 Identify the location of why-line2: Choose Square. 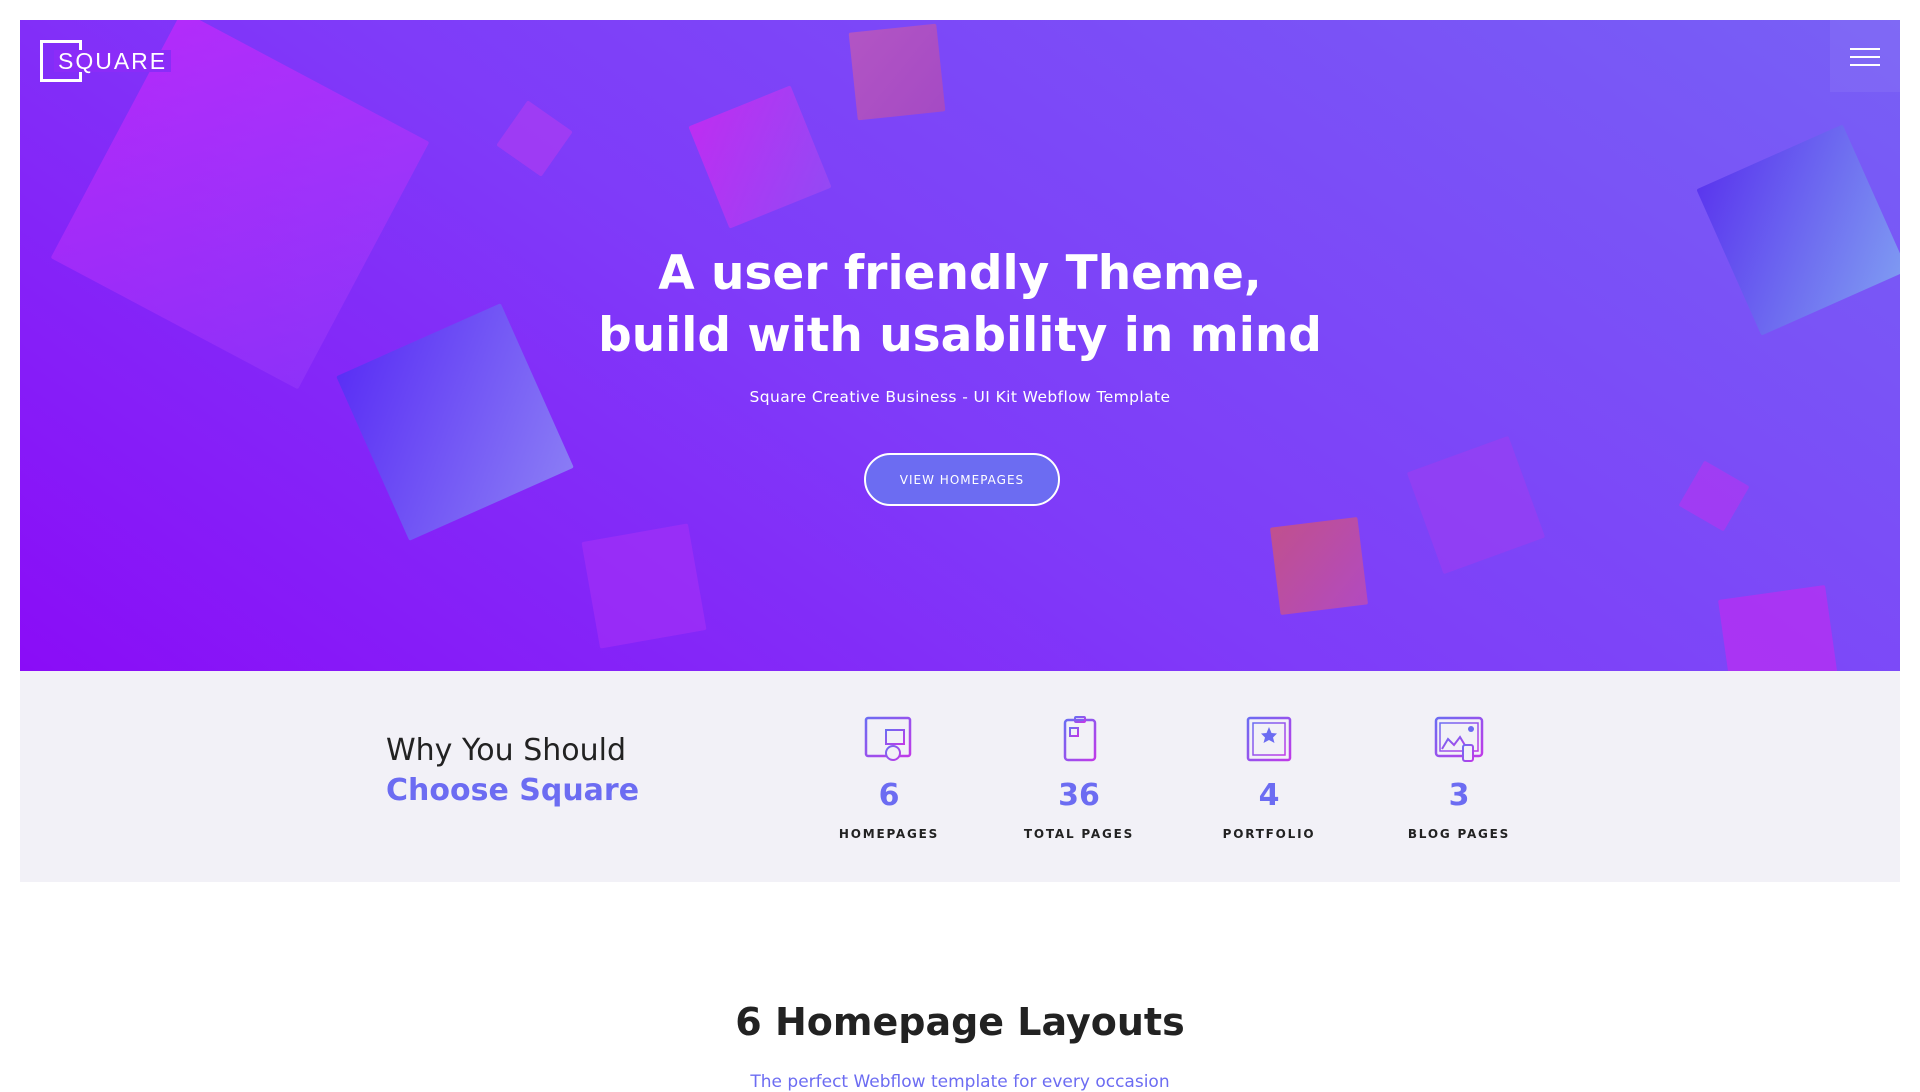
(513, 790).